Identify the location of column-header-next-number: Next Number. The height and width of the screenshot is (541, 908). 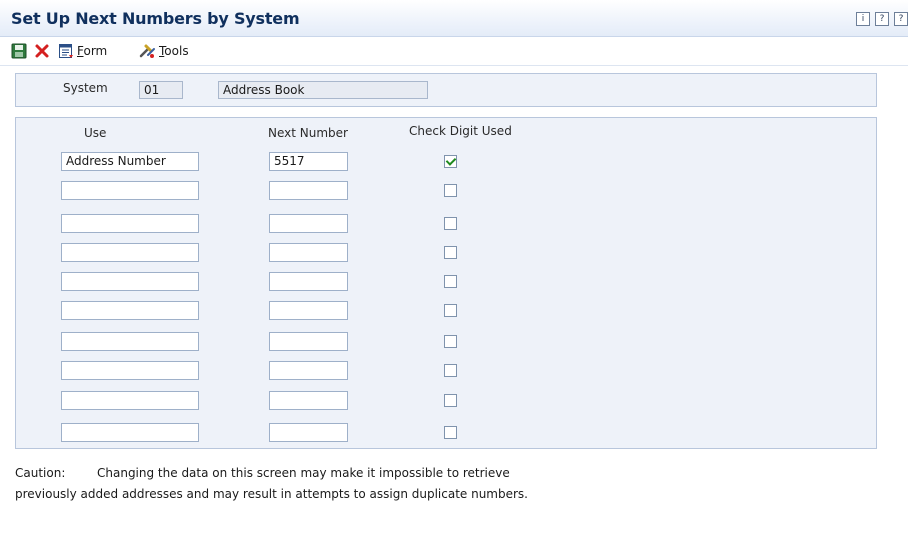
(308, 133).